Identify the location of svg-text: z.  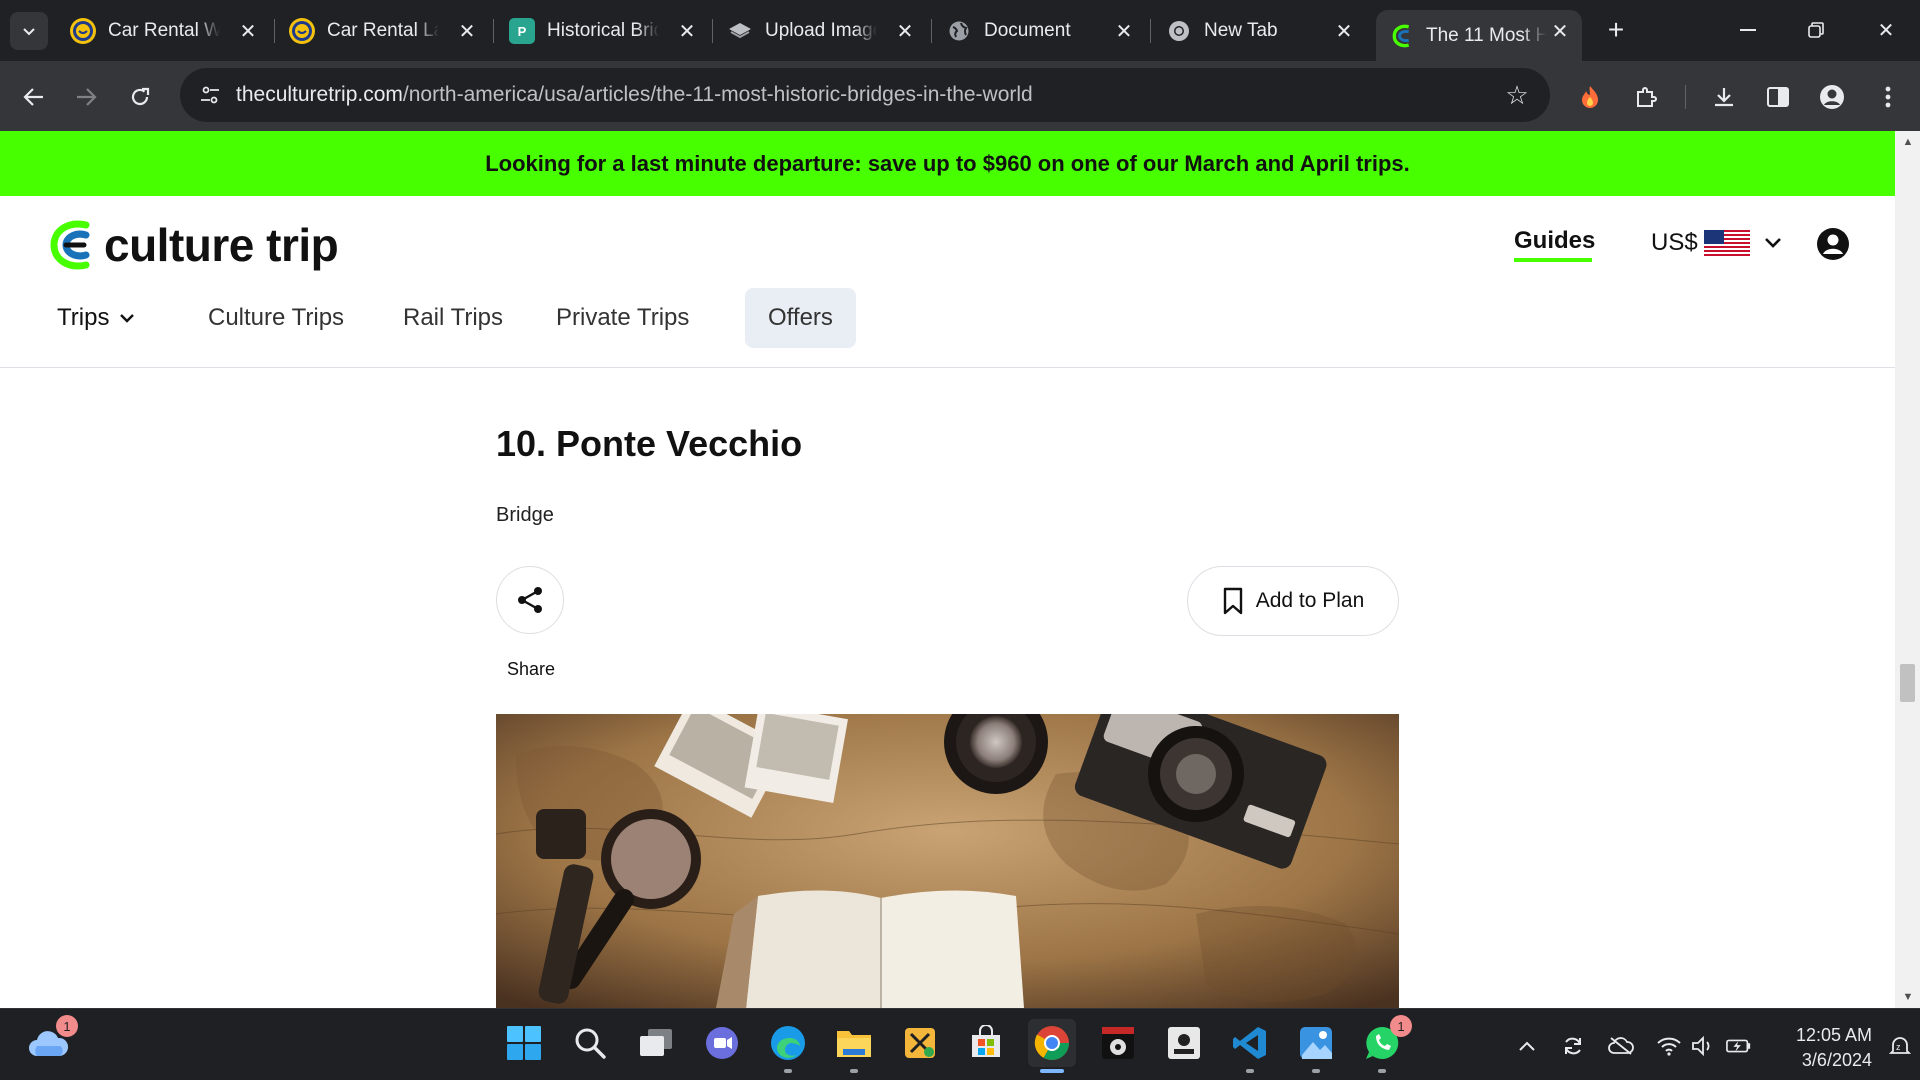
(1898, 1047).